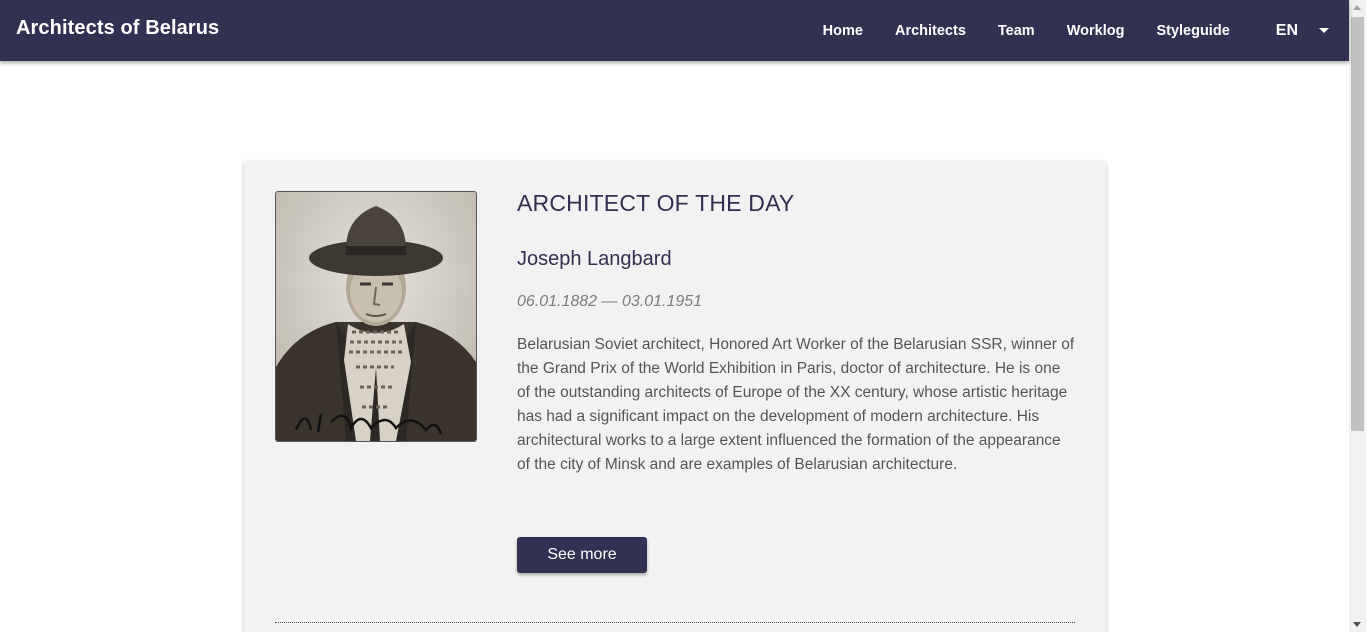 The height and width of the screenshot is (632, 1366). I want to click on see-more-button: See more, so click(582, 555).